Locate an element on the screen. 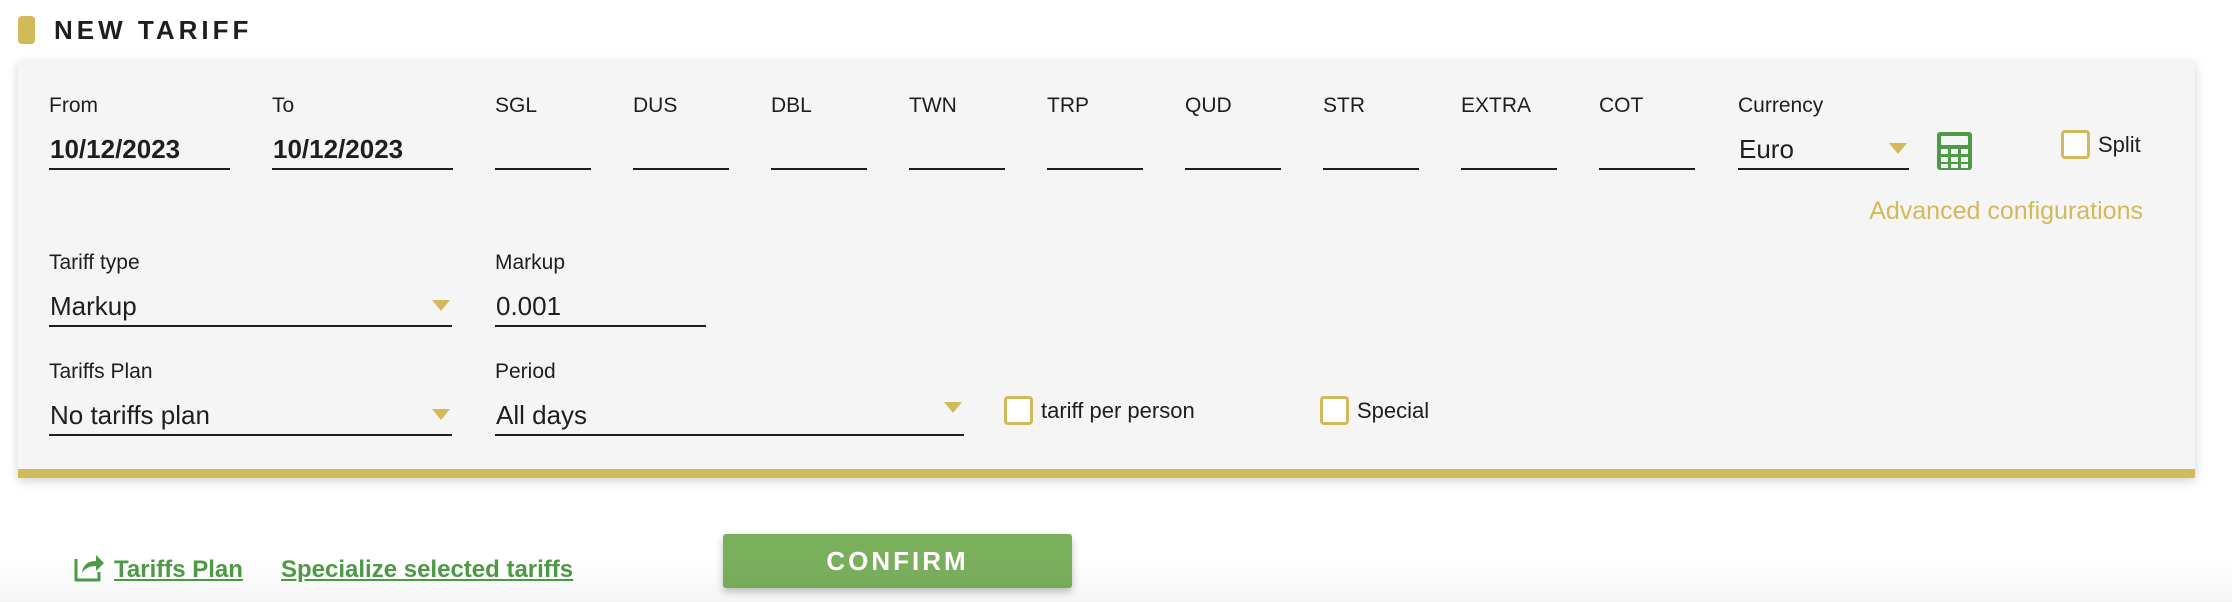 The image size is (2232, 602). sgl-input is located at coordinates (543, 151).